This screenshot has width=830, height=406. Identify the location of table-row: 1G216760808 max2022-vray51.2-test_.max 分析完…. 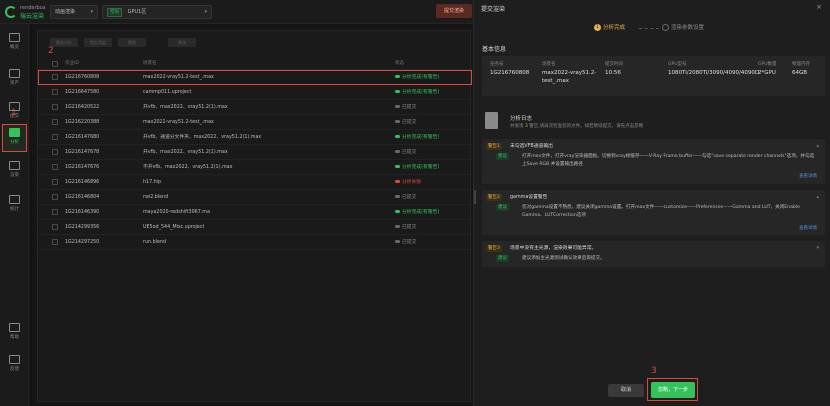
(255, 77).